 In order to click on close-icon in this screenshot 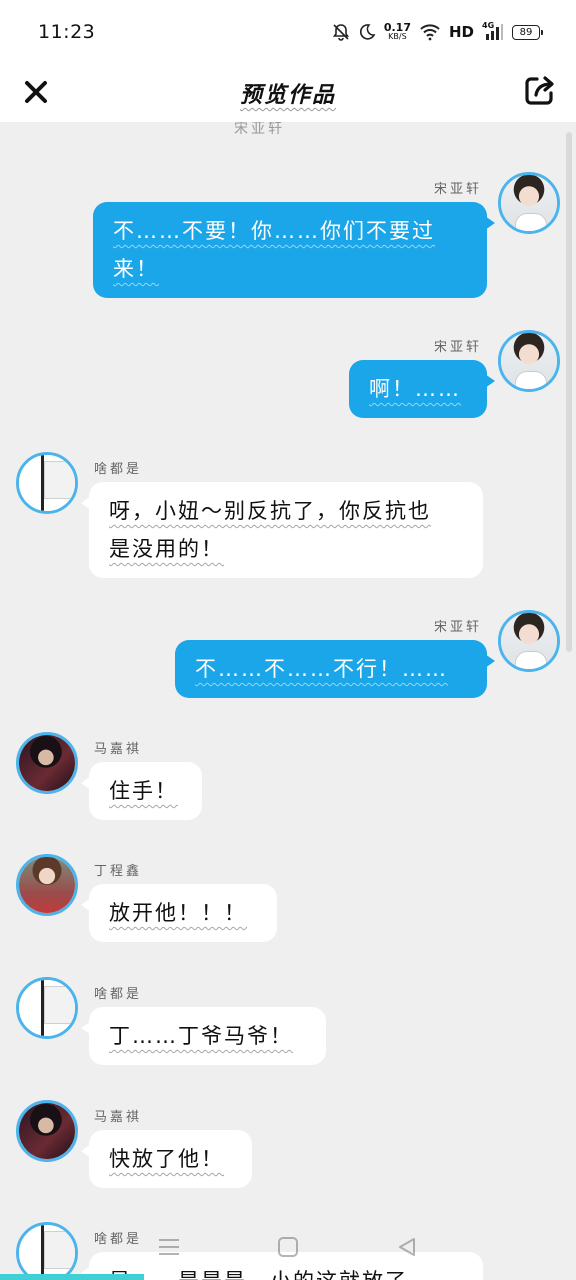, I will do `click(36, 92)`.